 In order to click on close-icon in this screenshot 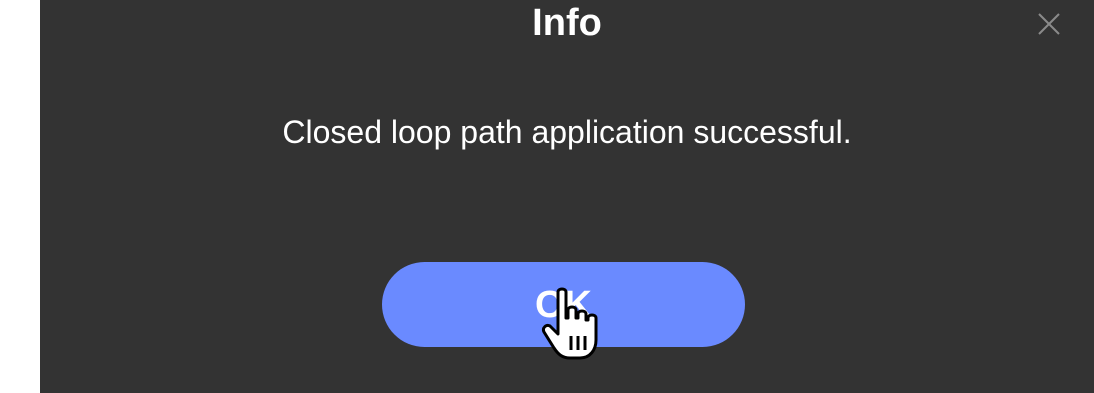, I will do `click(1049, 24)`.